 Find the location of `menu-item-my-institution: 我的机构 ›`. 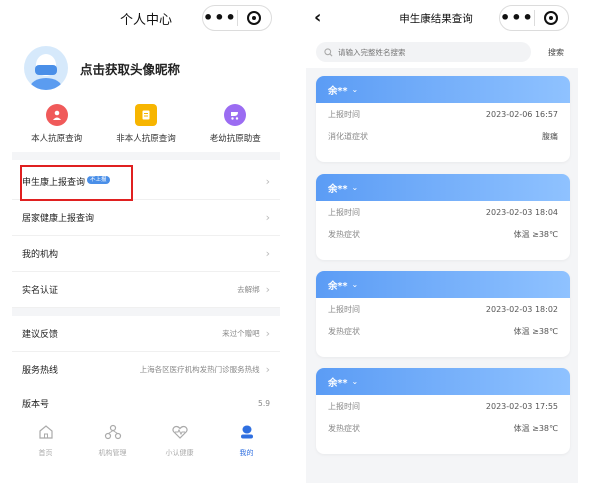

menu-item-my-institution: 我的机构 › is located at coordinates (146, 254).